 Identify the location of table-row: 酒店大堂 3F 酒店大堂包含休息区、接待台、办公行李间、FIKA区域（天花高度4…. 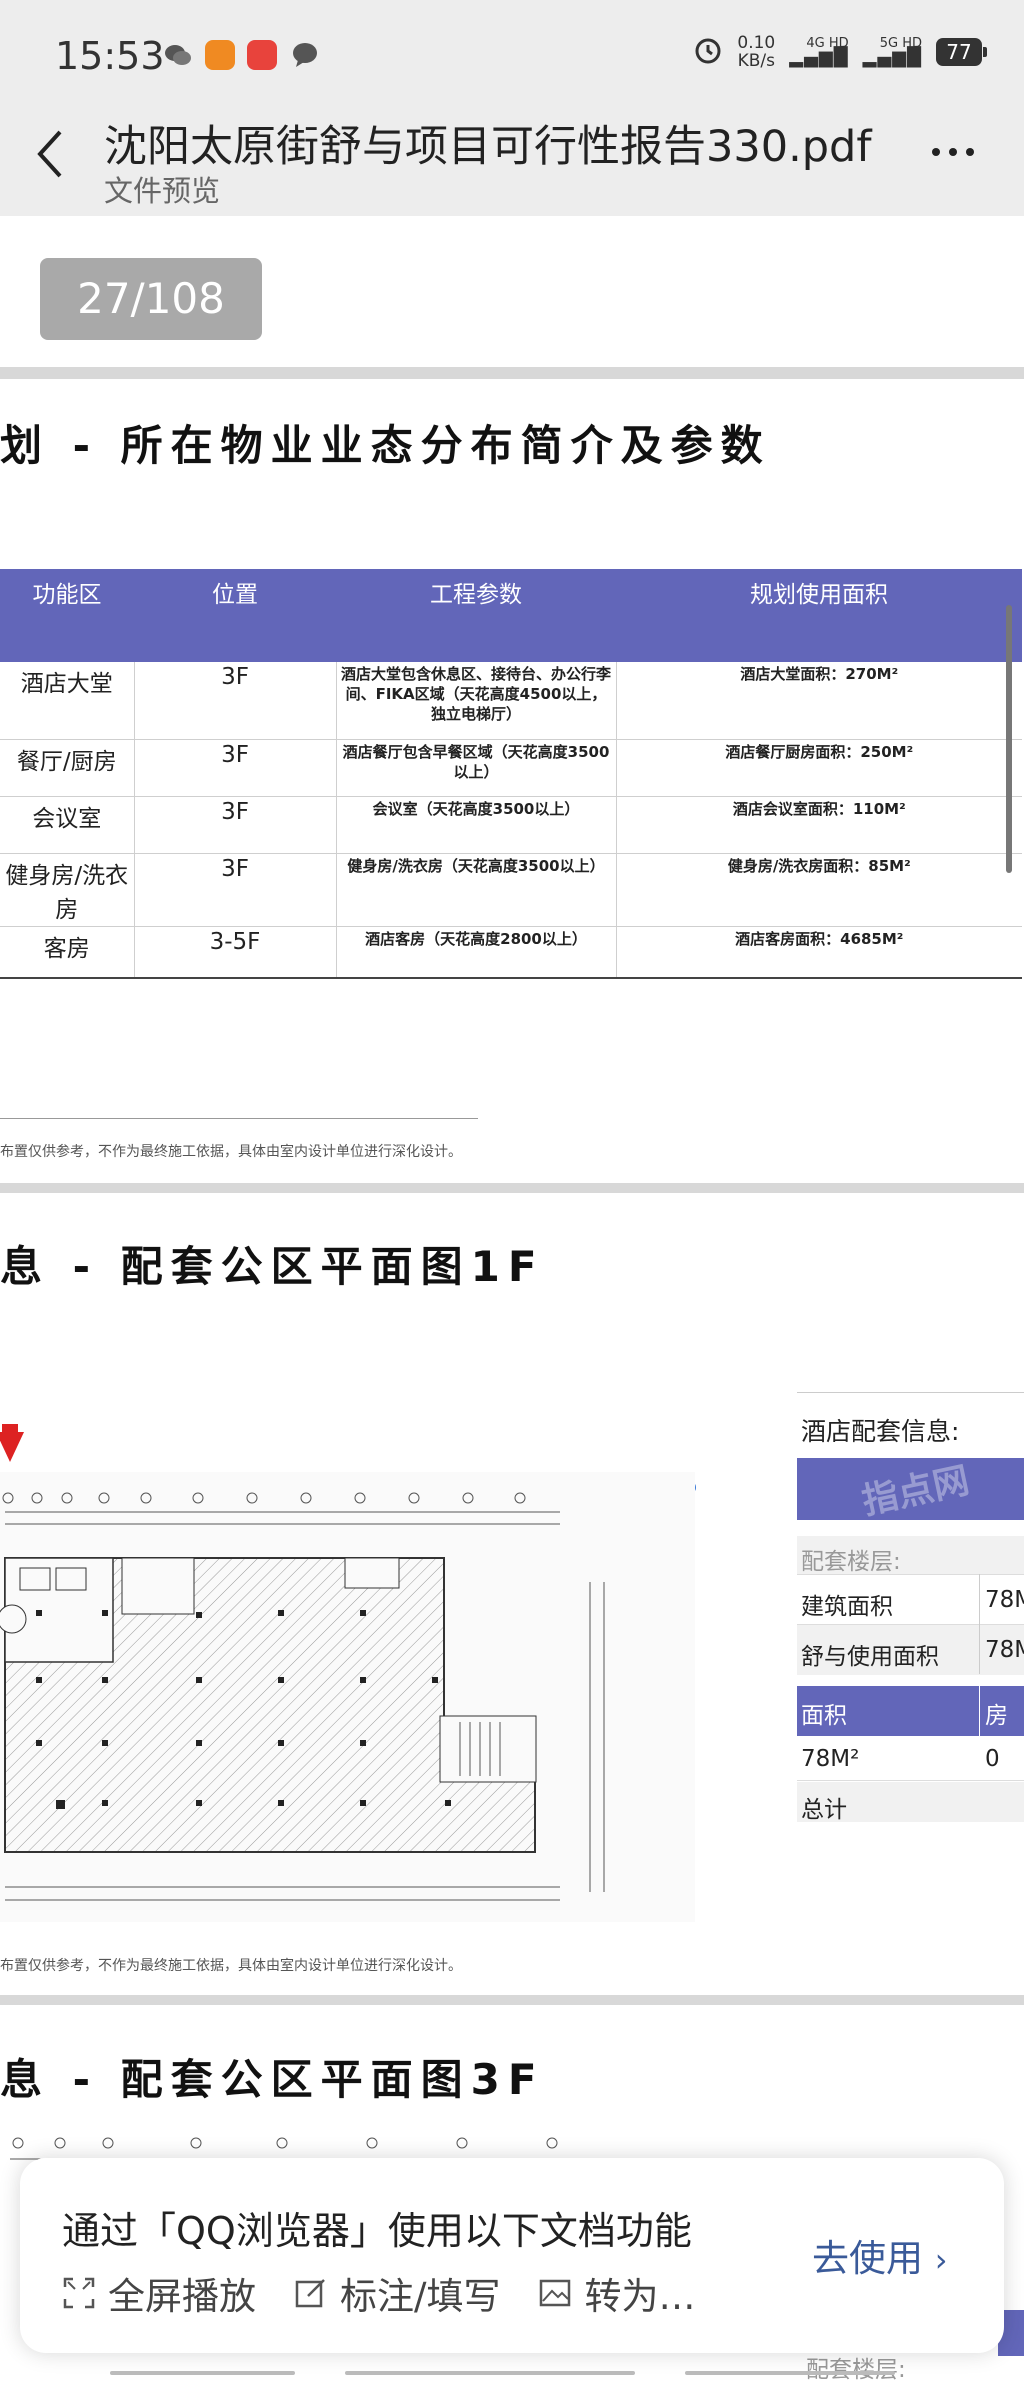
(511, 701).